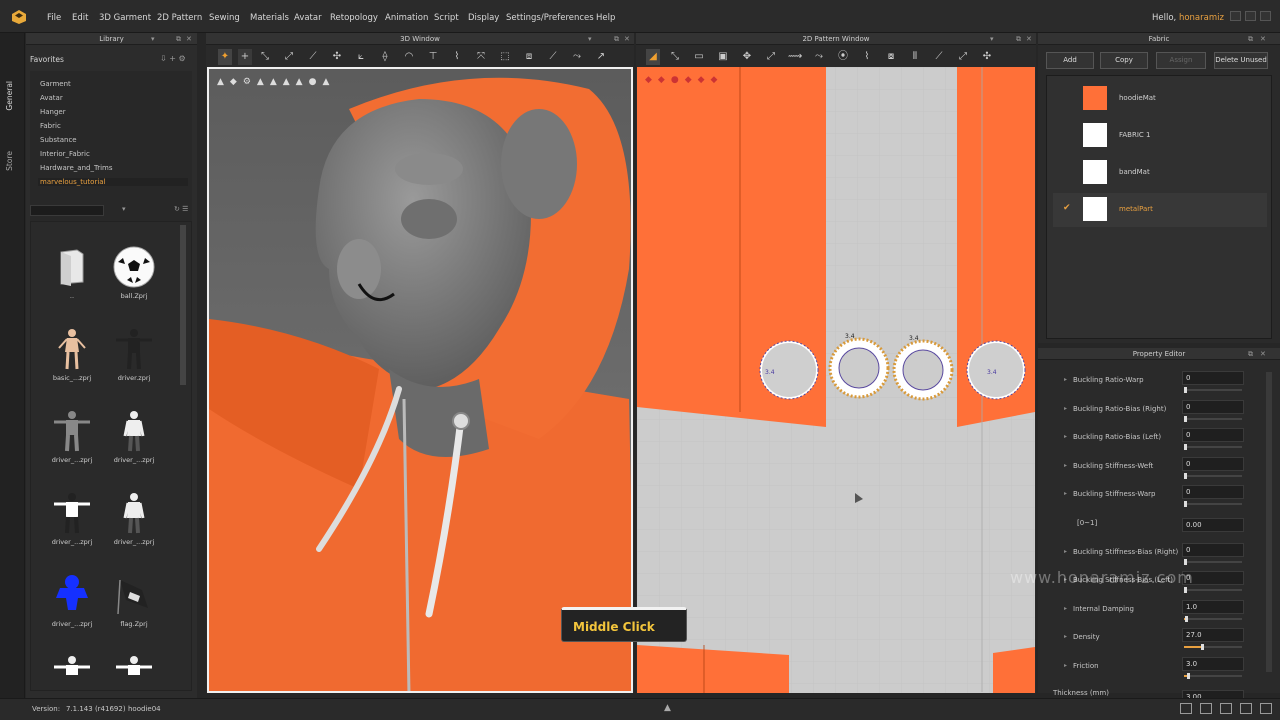 This screenshot has height=720, width=1280. What do you see at coordinates (1213, 606) in the screenshot?
I see `property-value-input: 1.0` at bounding box center [1213, 606].